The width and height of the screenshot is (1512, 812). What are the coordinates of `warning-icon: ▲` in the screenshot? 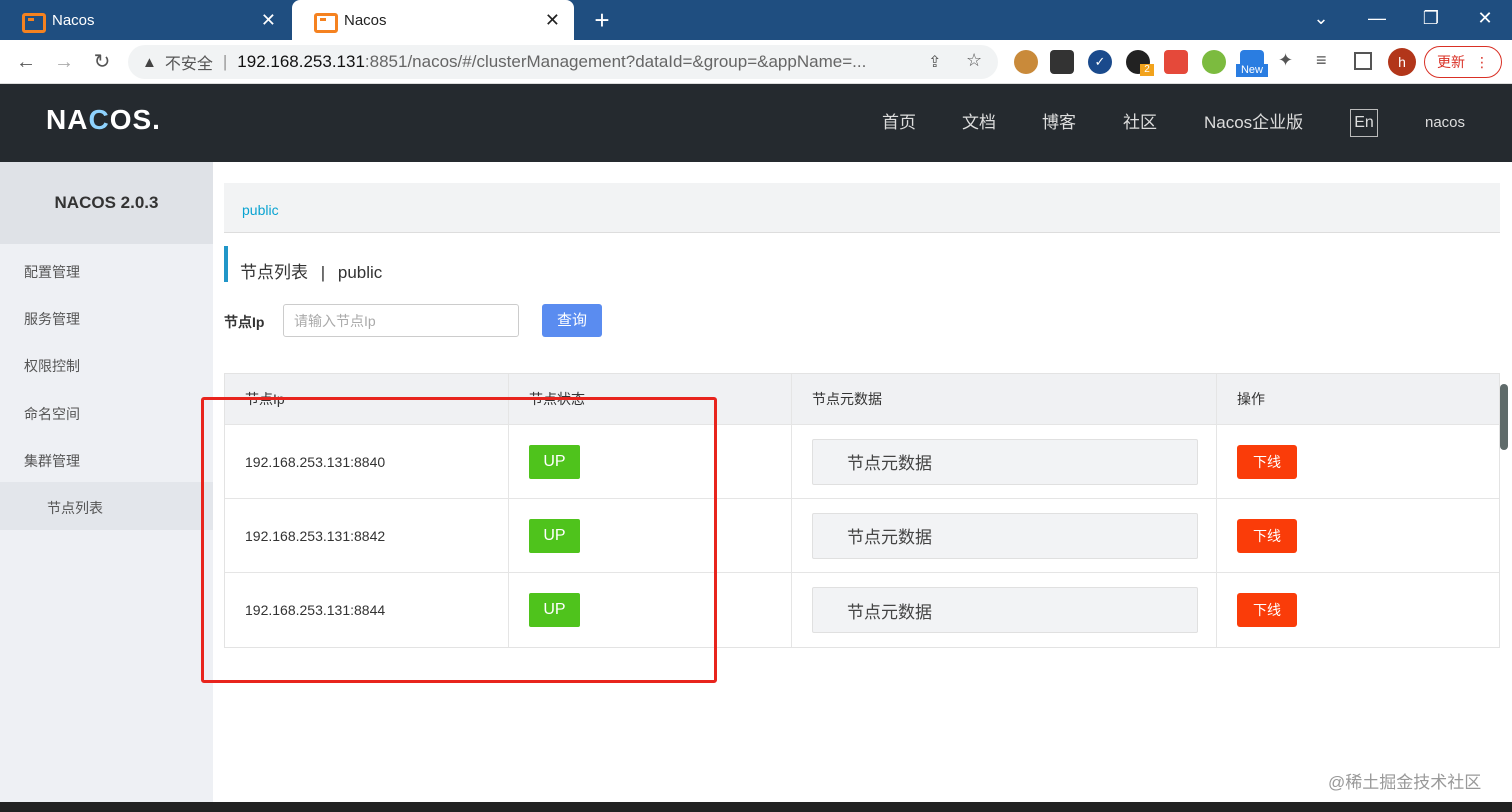 It's located at (149, 62).